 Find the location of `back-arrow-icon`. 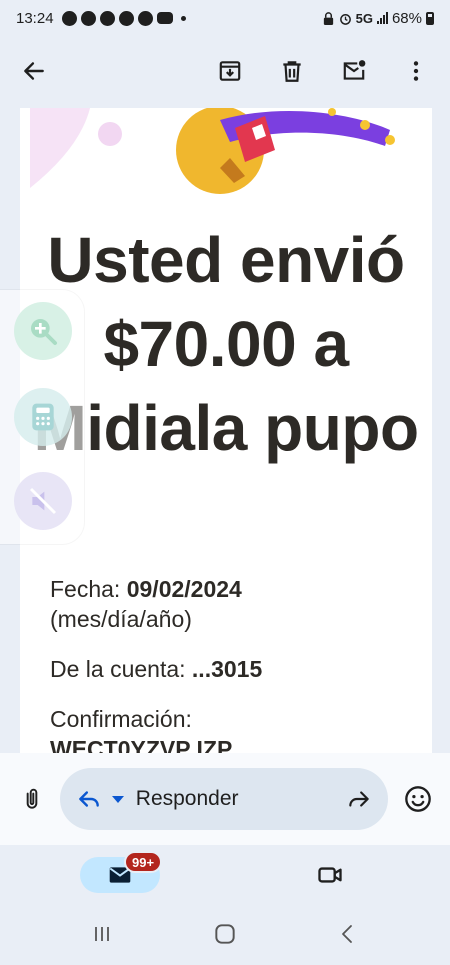

back-arrow-icon is located at coordinates (34, 71).